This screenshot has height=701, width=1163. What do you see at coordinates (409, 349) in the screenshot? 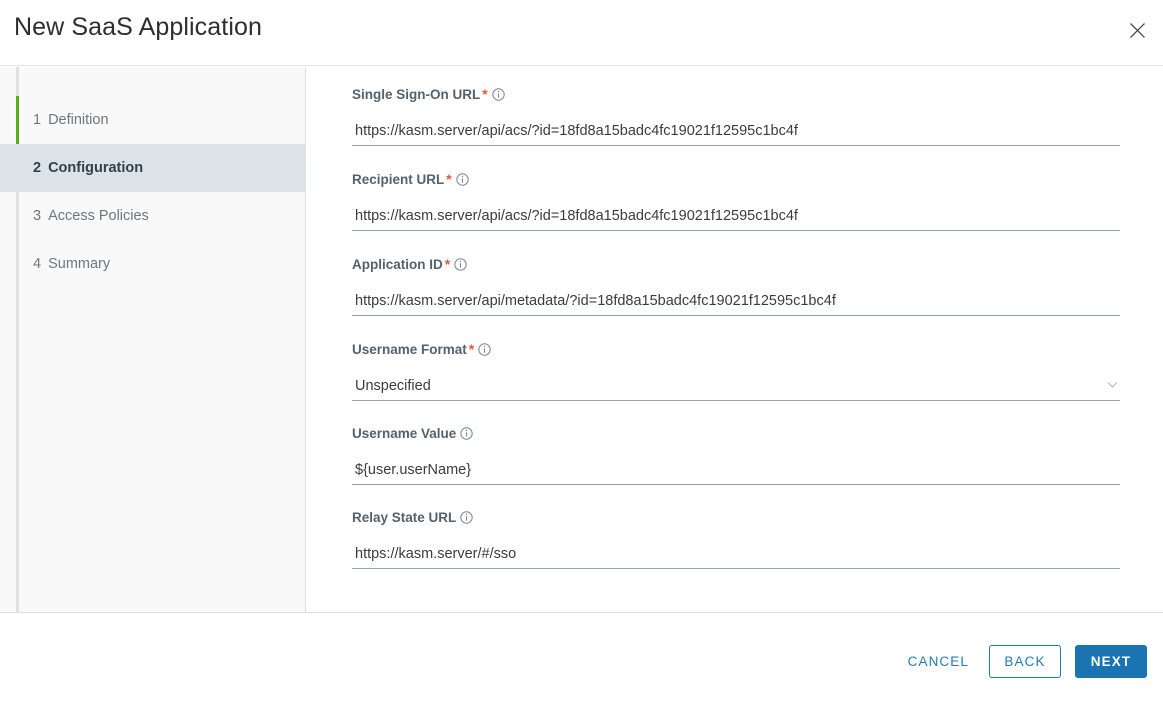
I see `label-text: Username Format` at bounding box center [409, 349].